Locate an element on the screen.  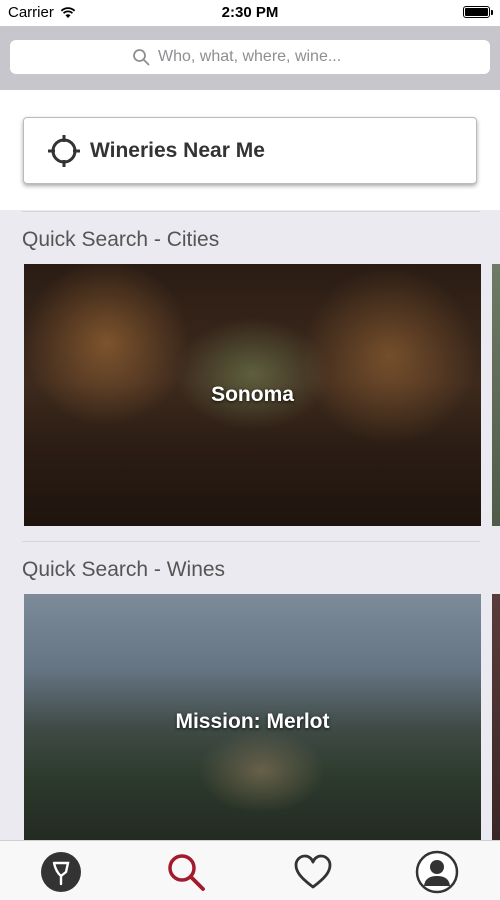
search-bar is located at coordinates (250, 57).